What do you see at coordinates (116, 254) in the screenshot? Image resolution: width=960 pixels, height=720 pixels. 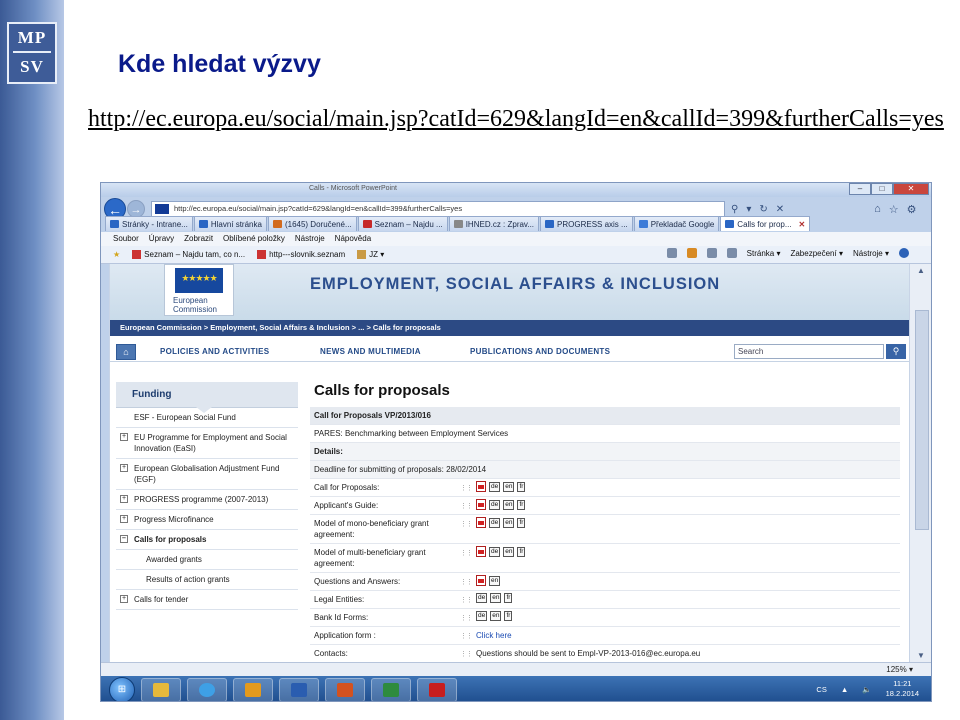 I see `favorites-star-icon: ★` at bounding box center [116, 254].